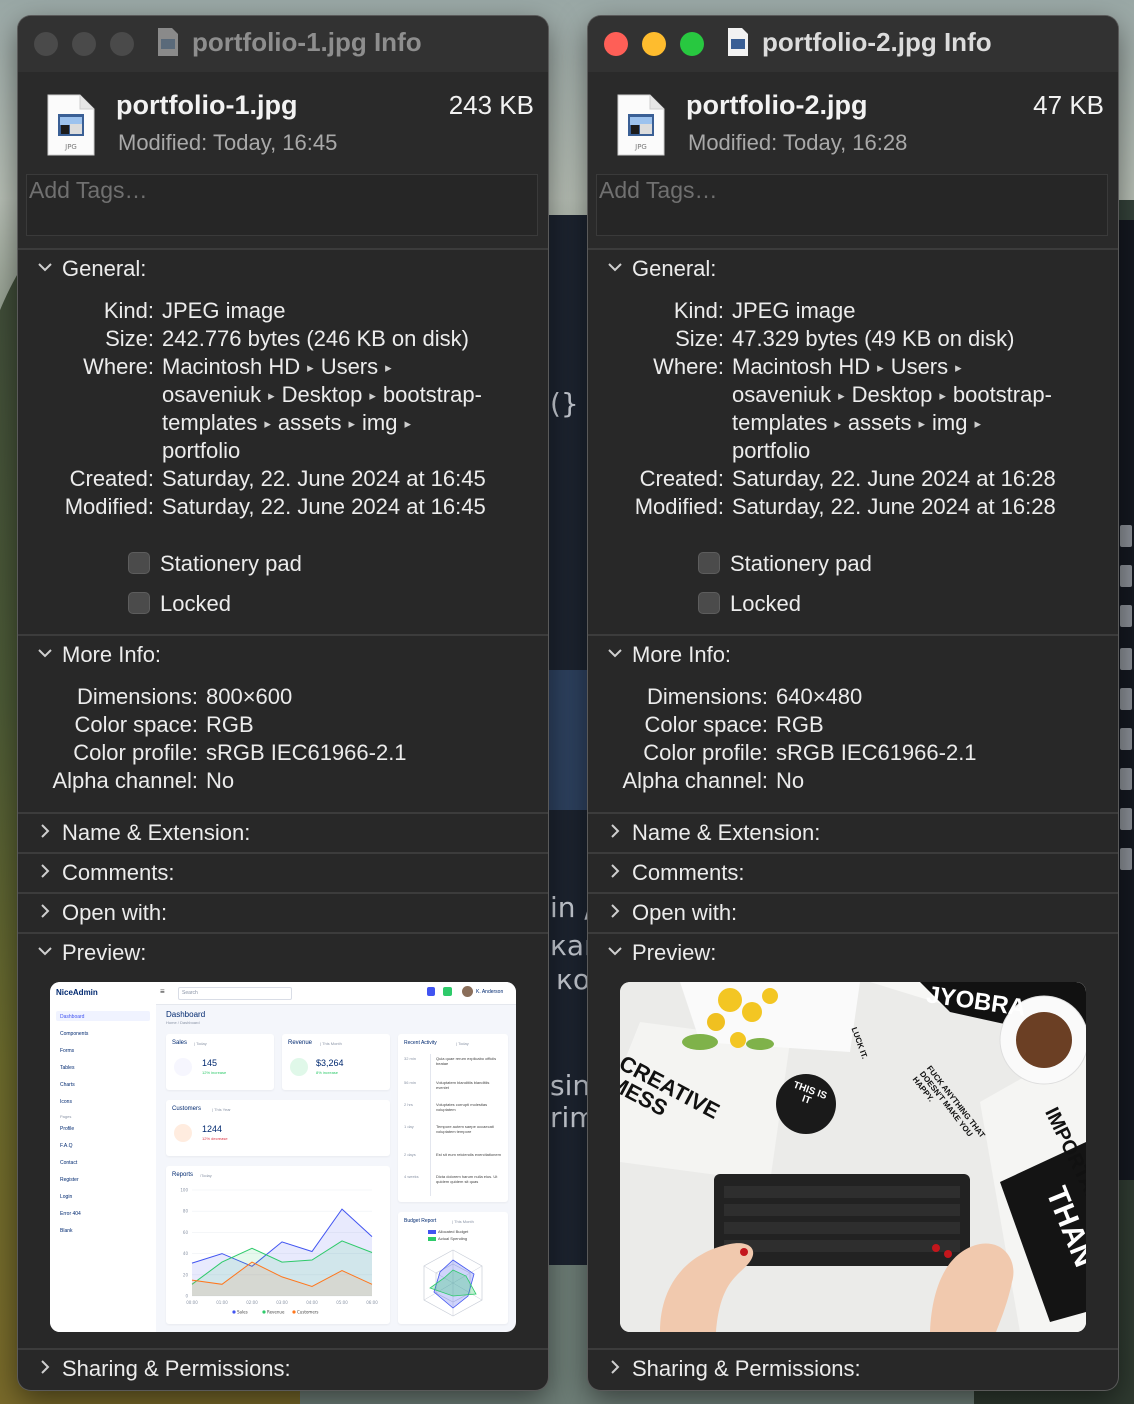 This screenshot has height=1404, width=1134. I want to click on alpha-value: No, so click(220, 780).